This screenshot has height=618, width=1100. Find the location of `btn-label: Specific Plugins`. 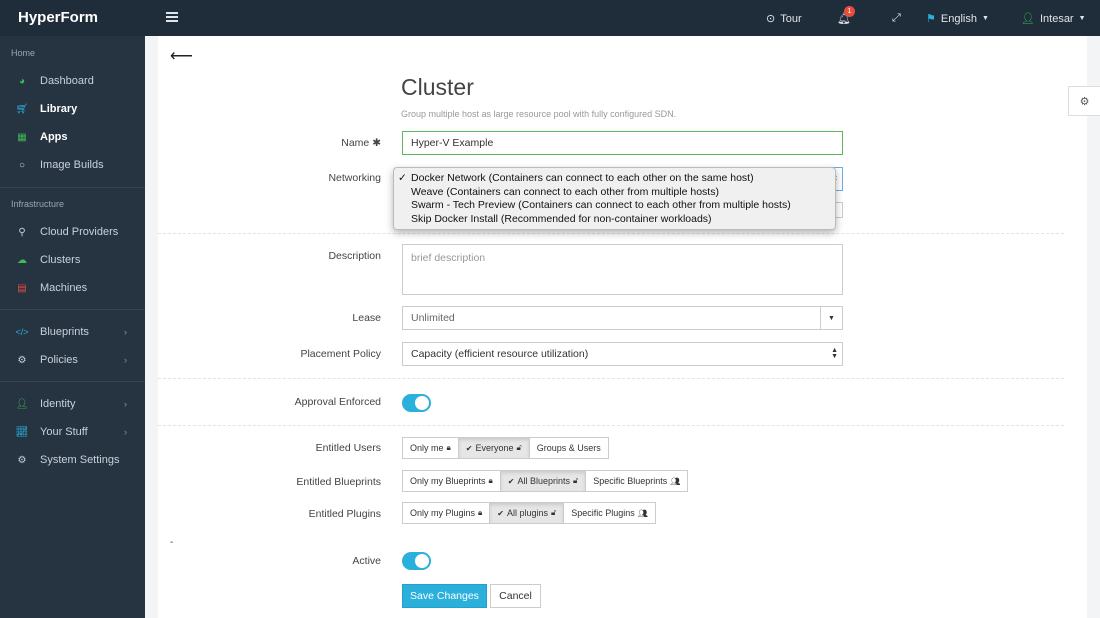

btn-label: Specific Plugins is located at coordinates (603, 513).